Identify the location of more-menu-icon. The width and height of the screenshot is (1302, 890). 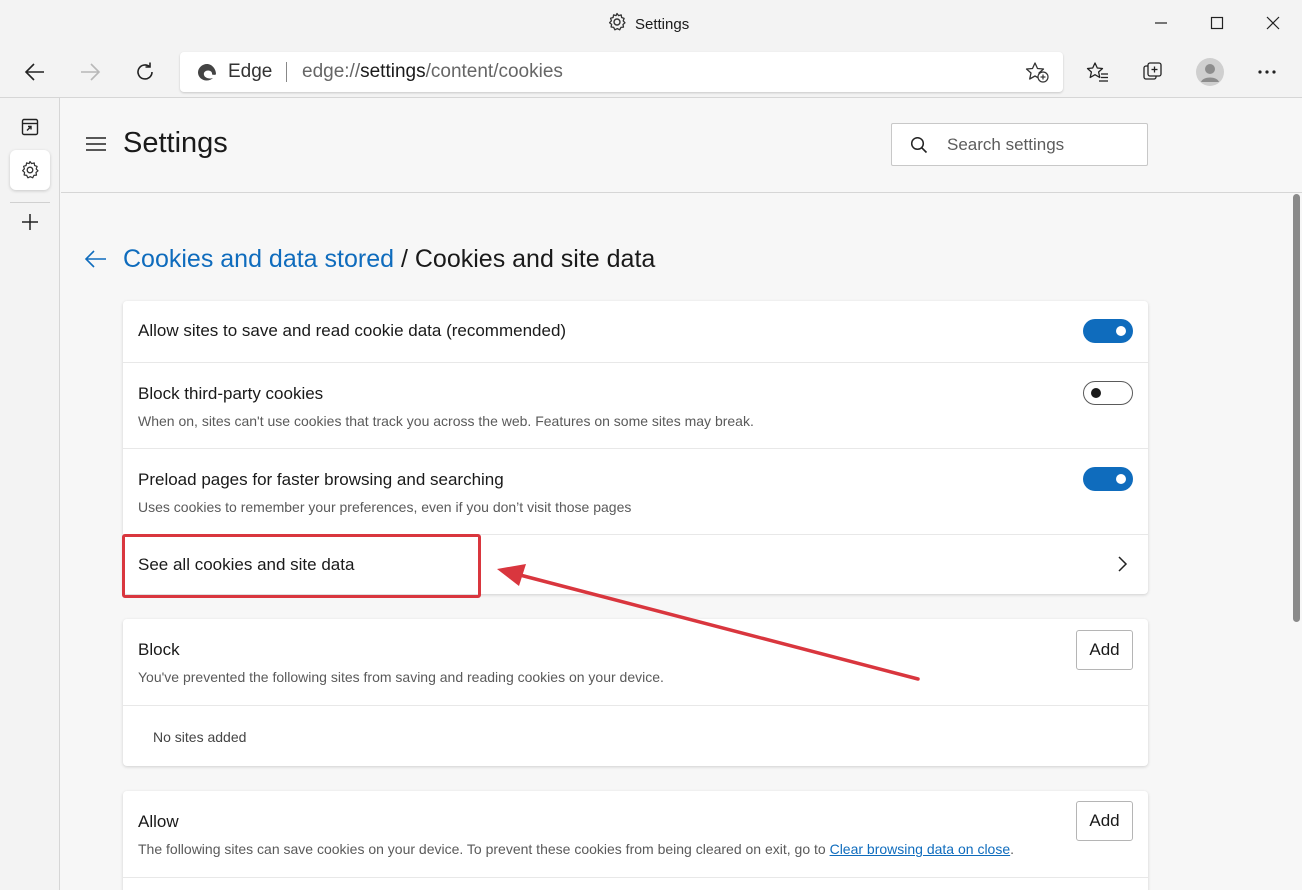
(1267, 72).